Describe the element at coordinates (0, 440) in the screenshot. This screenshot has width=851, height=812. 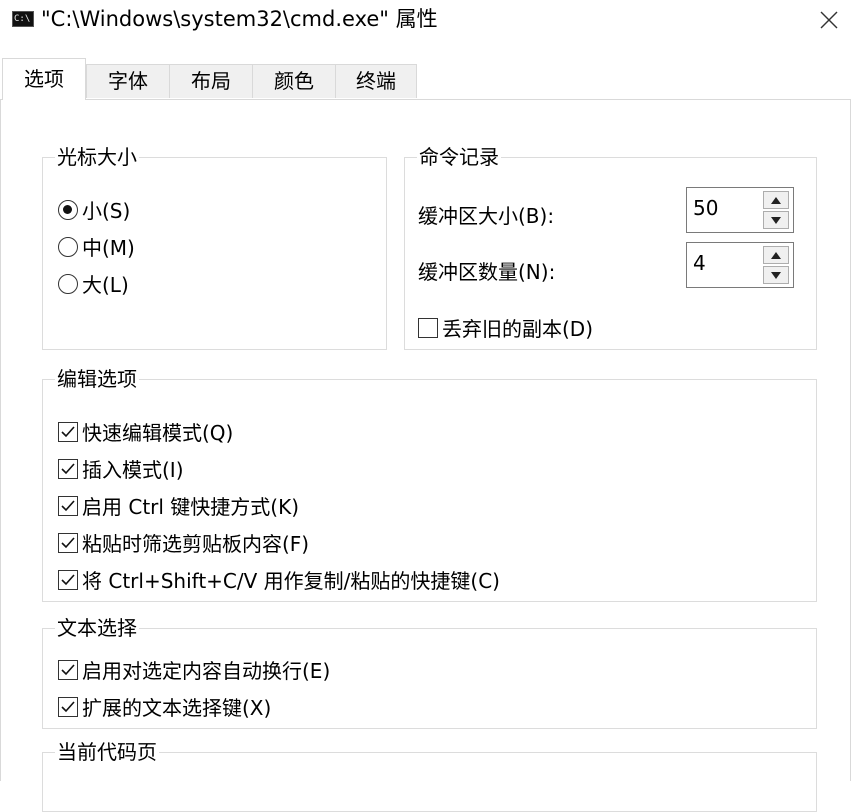
I see `panel-border-left` at that location.